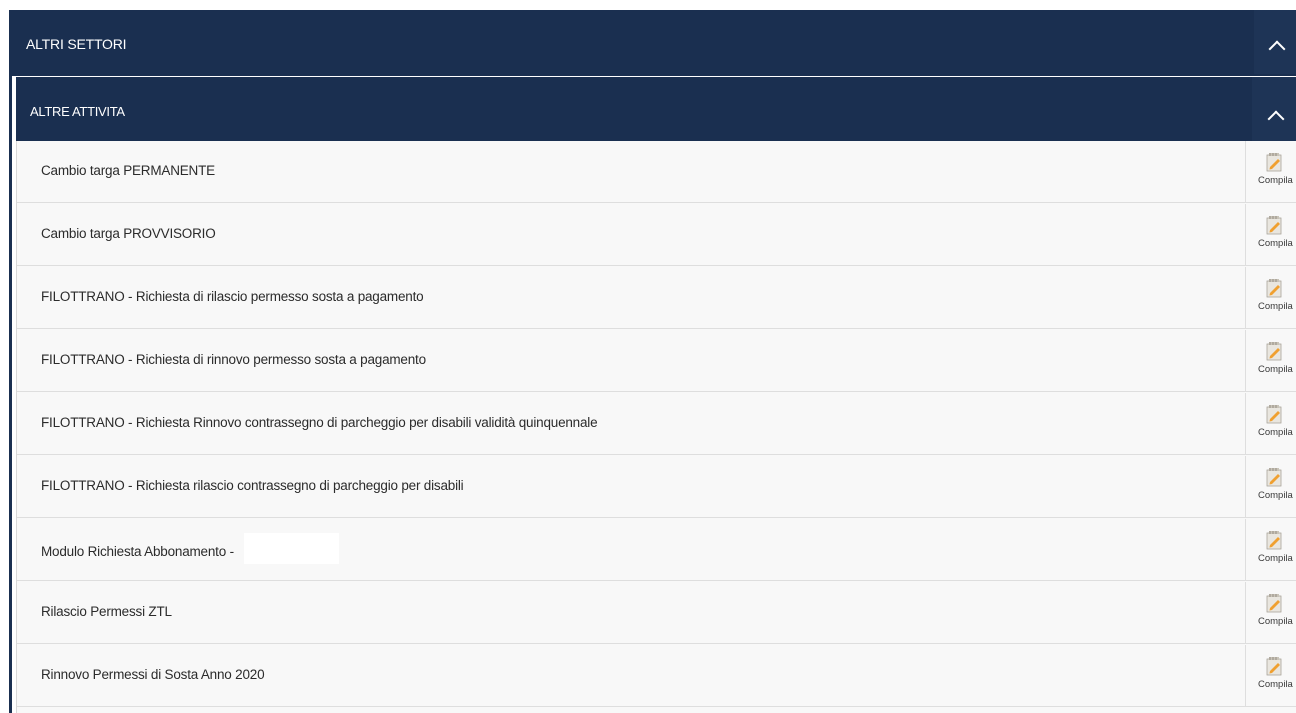 This screenshot has width=1296, height=713. What do you see at coordinates (128, 170) in the screenshot?
I see `item-label: Cambio targa PERMANENTE` at bounding box center [128, 170].